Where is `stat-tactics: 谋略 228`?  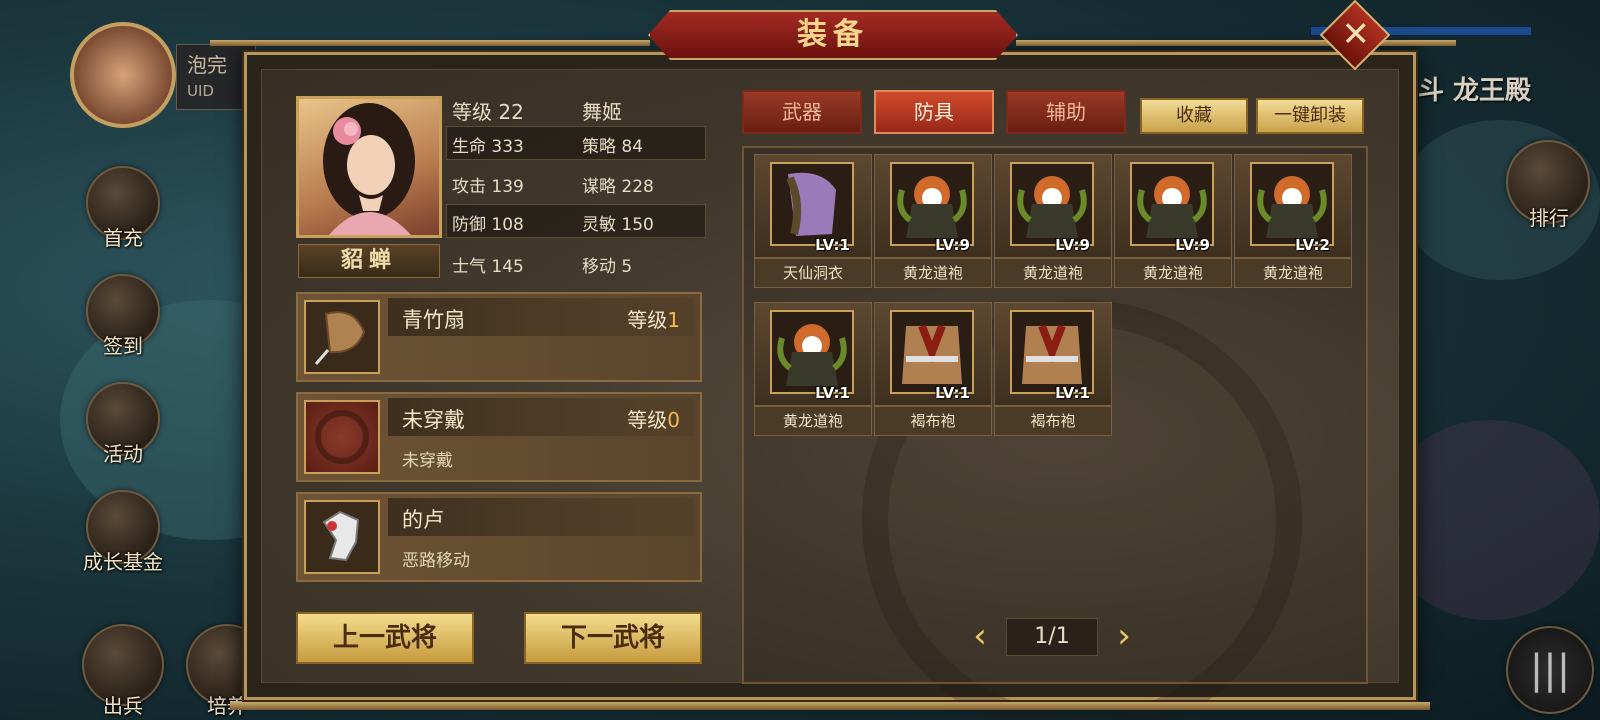
stat-tactics: 谋略 228 is located at coordinates (618, 187).